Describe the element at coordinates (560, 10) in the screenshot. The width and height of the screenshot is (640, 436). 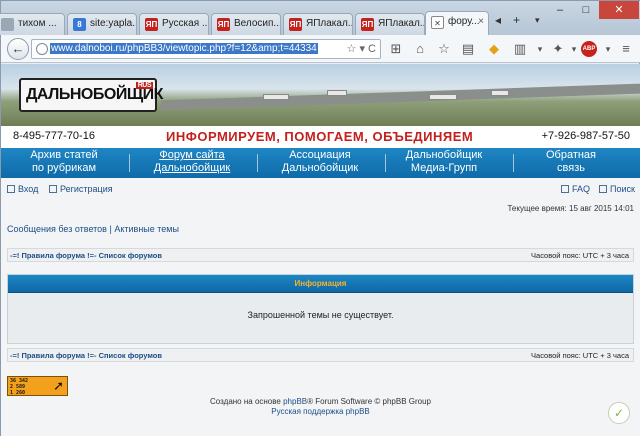
I see `minimize-button: –` at that location.